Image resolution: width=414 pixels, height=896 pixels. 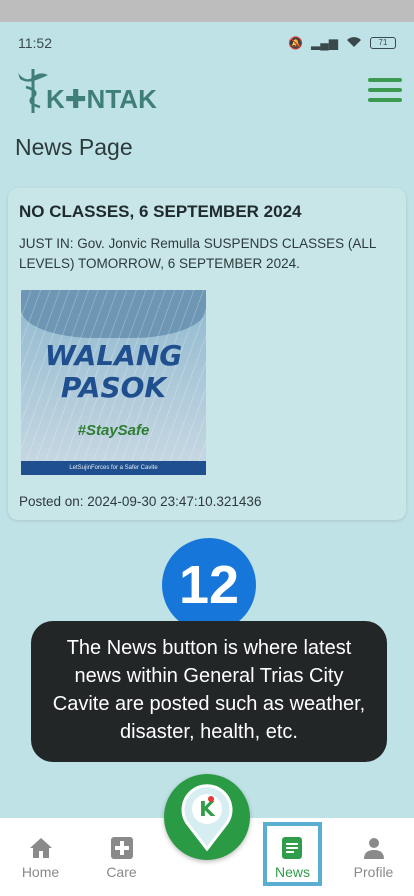 What do you see at coordinates (209, 585) in the screenshot?
I see `tutorial-step-badge: 12` at bounding box center [209, 585].